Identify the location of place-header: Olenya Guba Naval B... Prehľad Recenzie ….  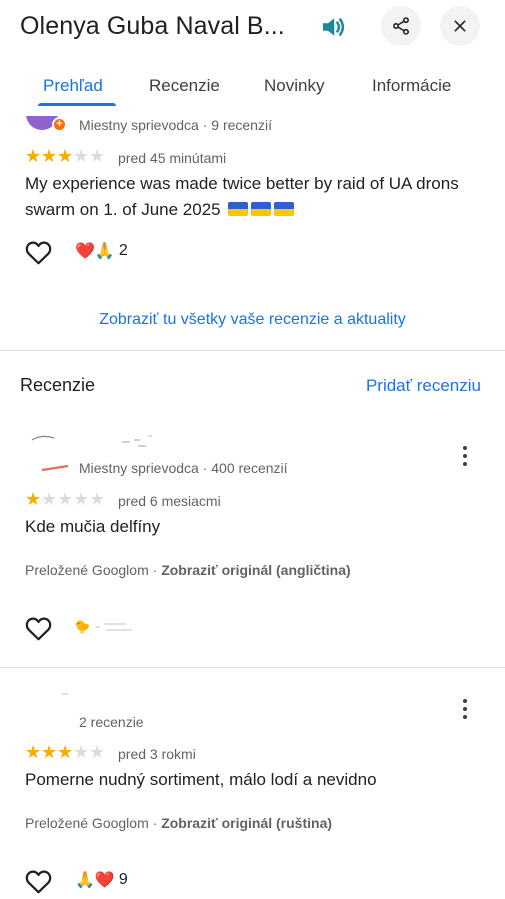
(252, 58).